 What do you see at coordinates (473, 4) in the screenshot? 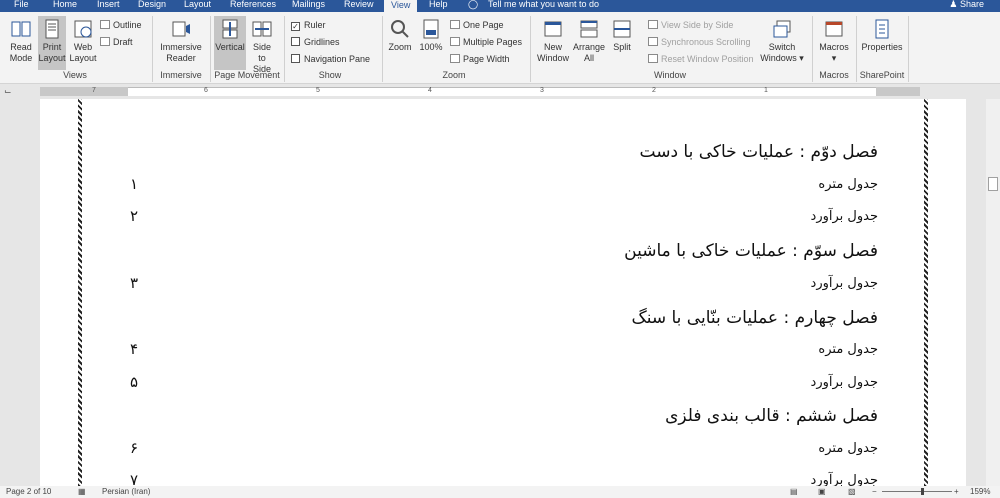
I see `lightbulb-icon: ◯` at bounding box center [473, 4].